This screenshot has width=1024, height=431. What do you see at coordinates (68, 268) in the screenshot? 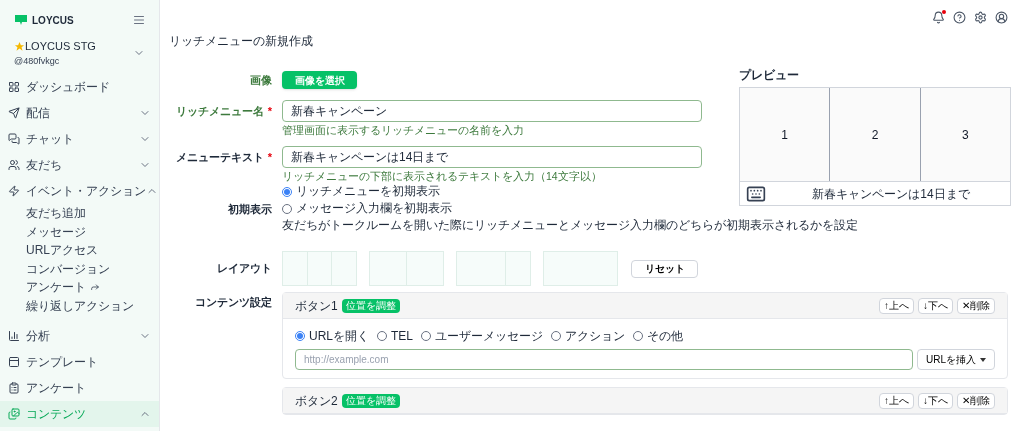
I see `sidebar-subitem: コンバージョン` at bounding box center [68, 268].